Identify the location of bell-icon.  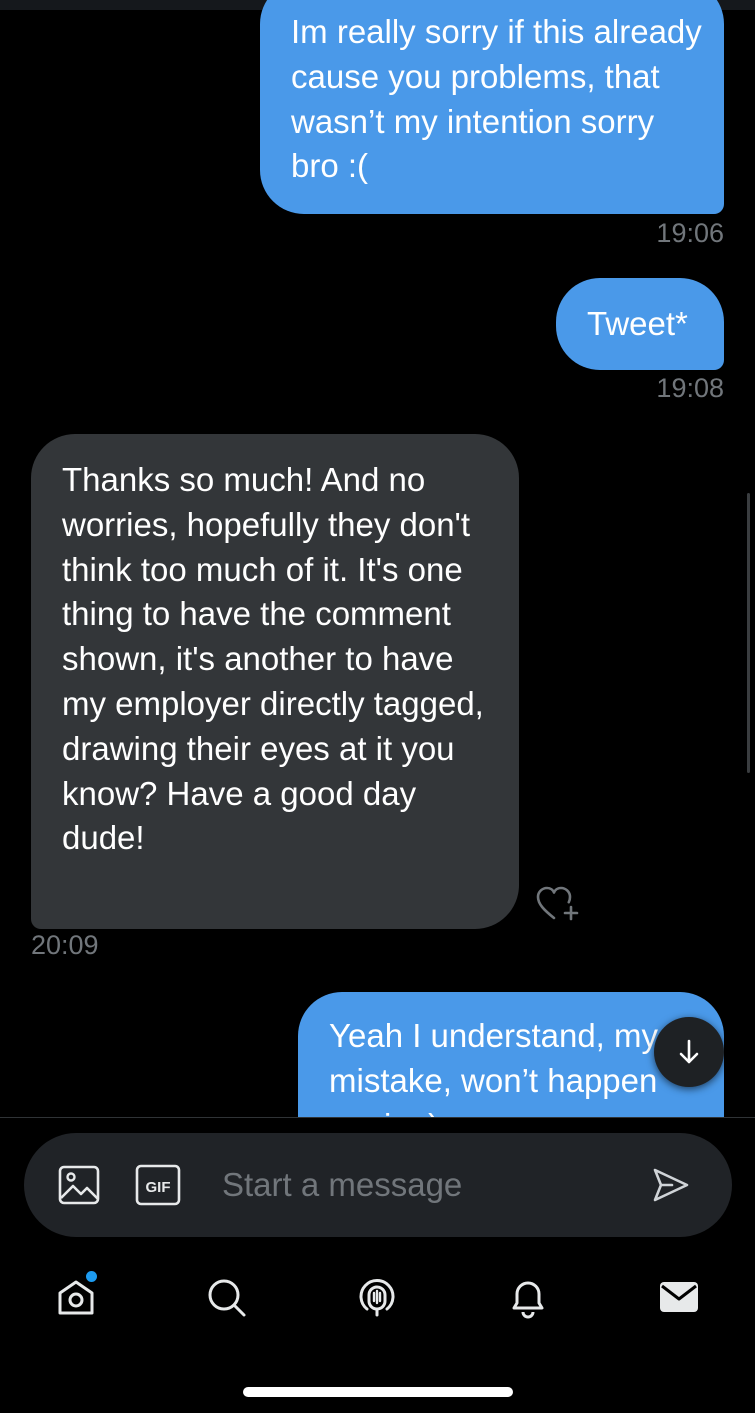
(528, 1300).